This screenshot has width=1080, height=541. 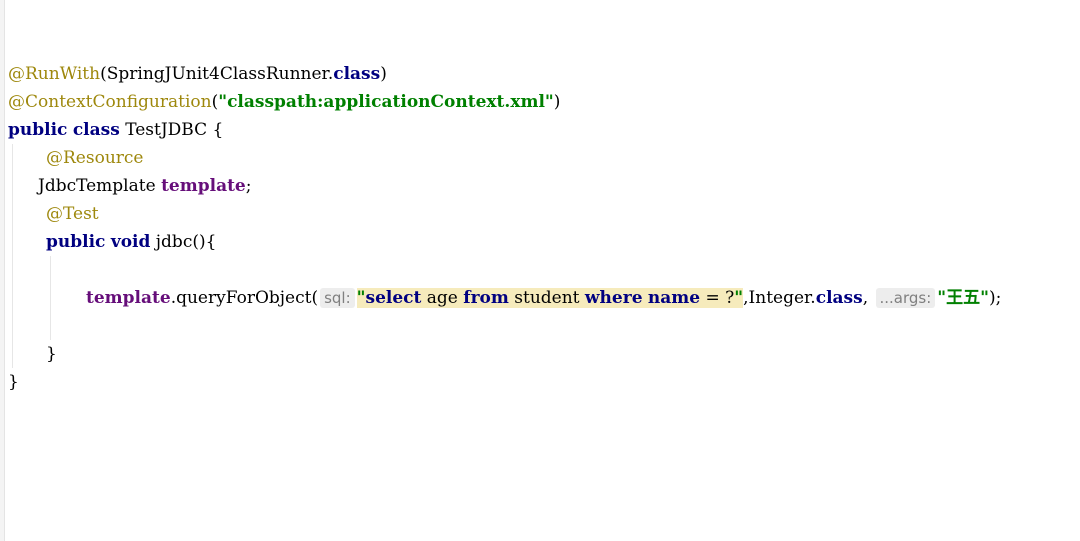 I want to click on class-name: TestJDBC, so click(x=166, y=130).